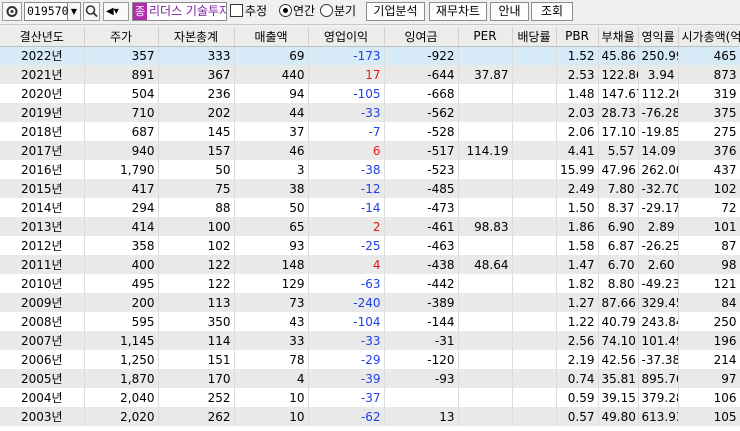 This screenshot has height=431, width=740. I want to click on table-cell: 13, so click(421, 416).